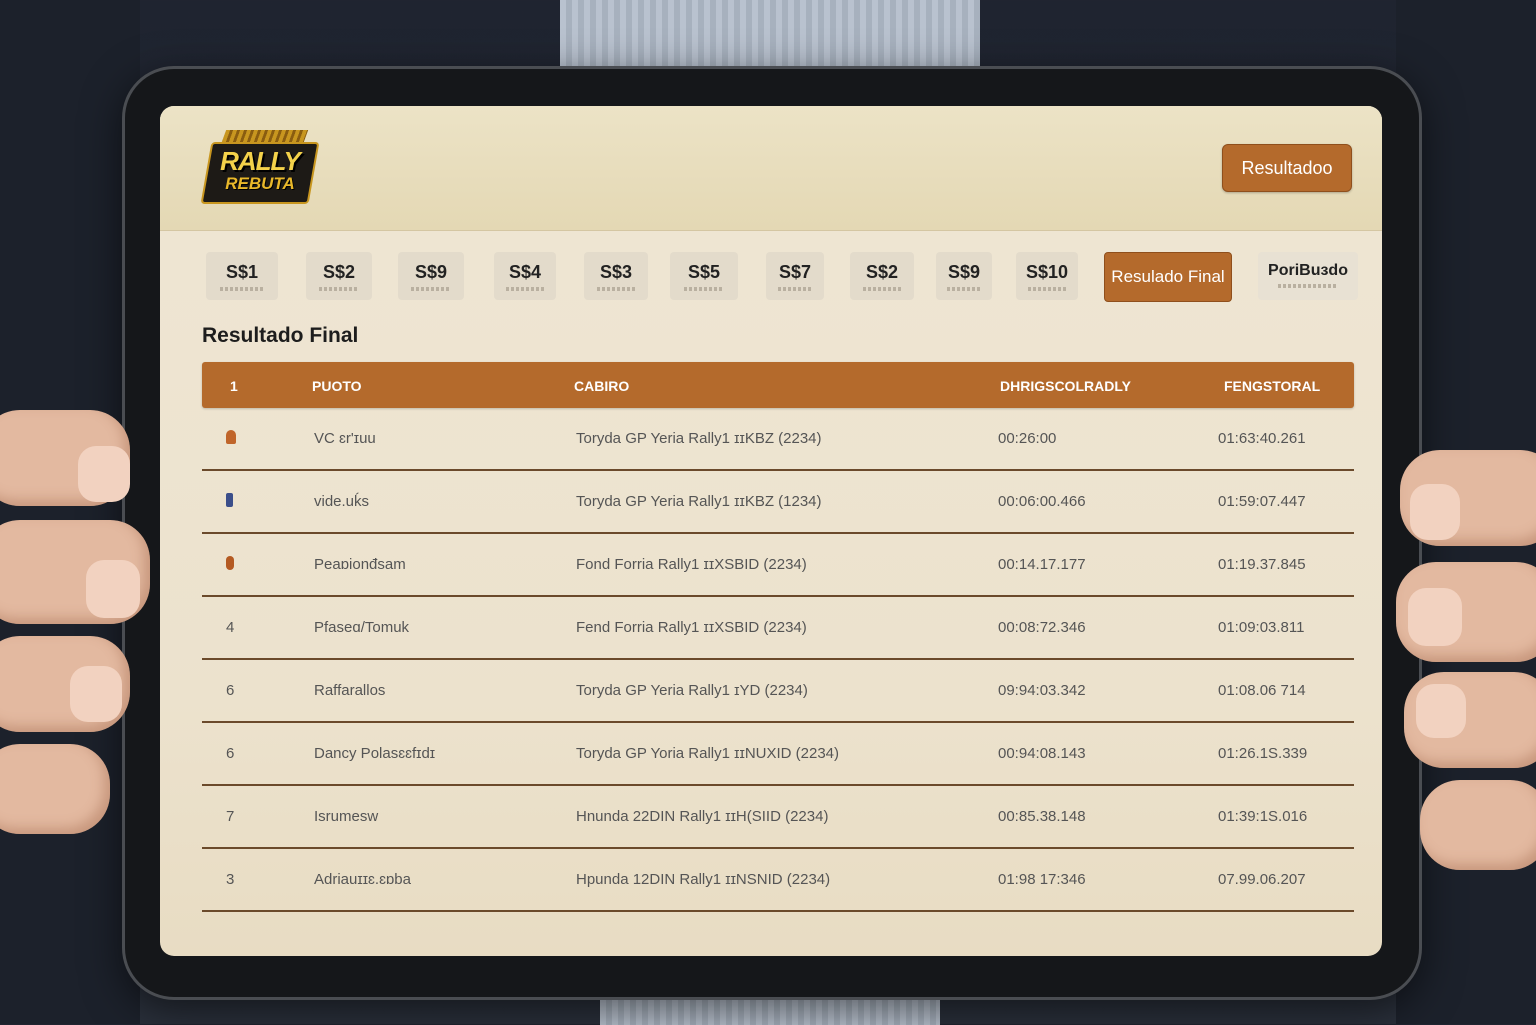 The height and width of the screenshot is (1025, 1536). I want to click on total-time: 01:59:07.447, so click(1262, 501).